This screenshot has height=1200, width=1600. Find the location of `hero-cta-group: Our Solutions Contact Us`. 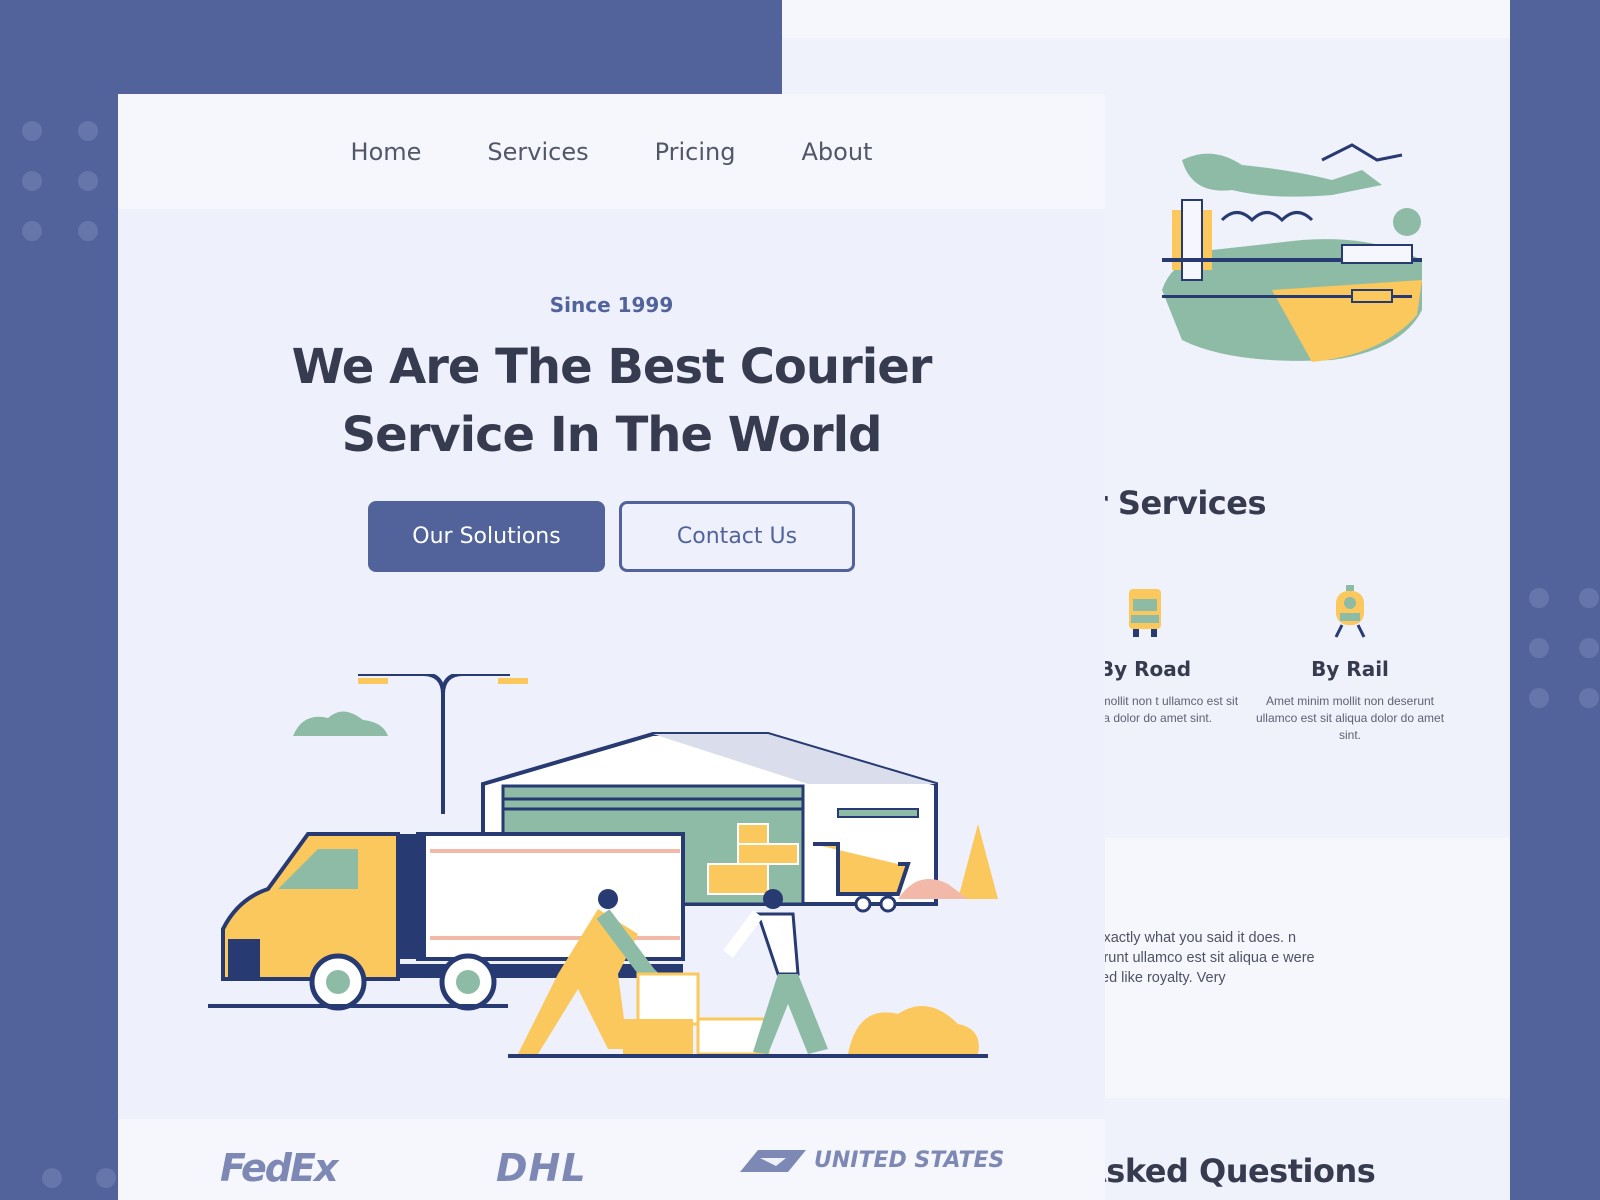

hero-cta-group: Our Solutions Contact Us is located at coordinates (611, 536).